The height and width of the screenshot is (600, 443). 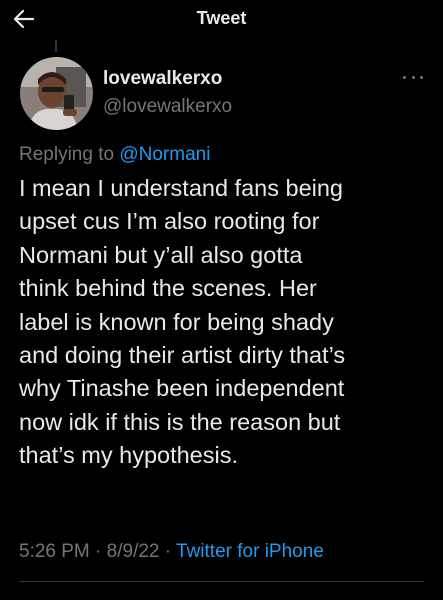 What do you see at coordinates (54, 551) in the screenshot?
I see `tweet-time: 5:26 PM` at bounding box center [54, 551].